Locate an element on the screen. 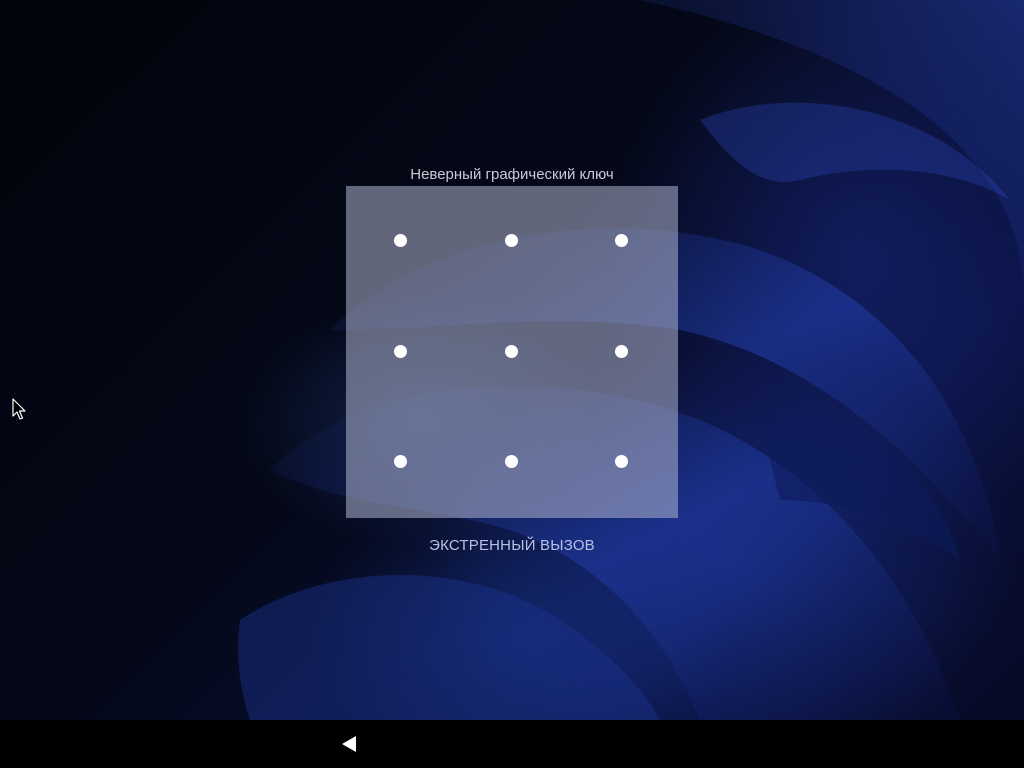 This screenshot has width=1024, height=768. back-triangle-icon is located at coordinates (349, 744).